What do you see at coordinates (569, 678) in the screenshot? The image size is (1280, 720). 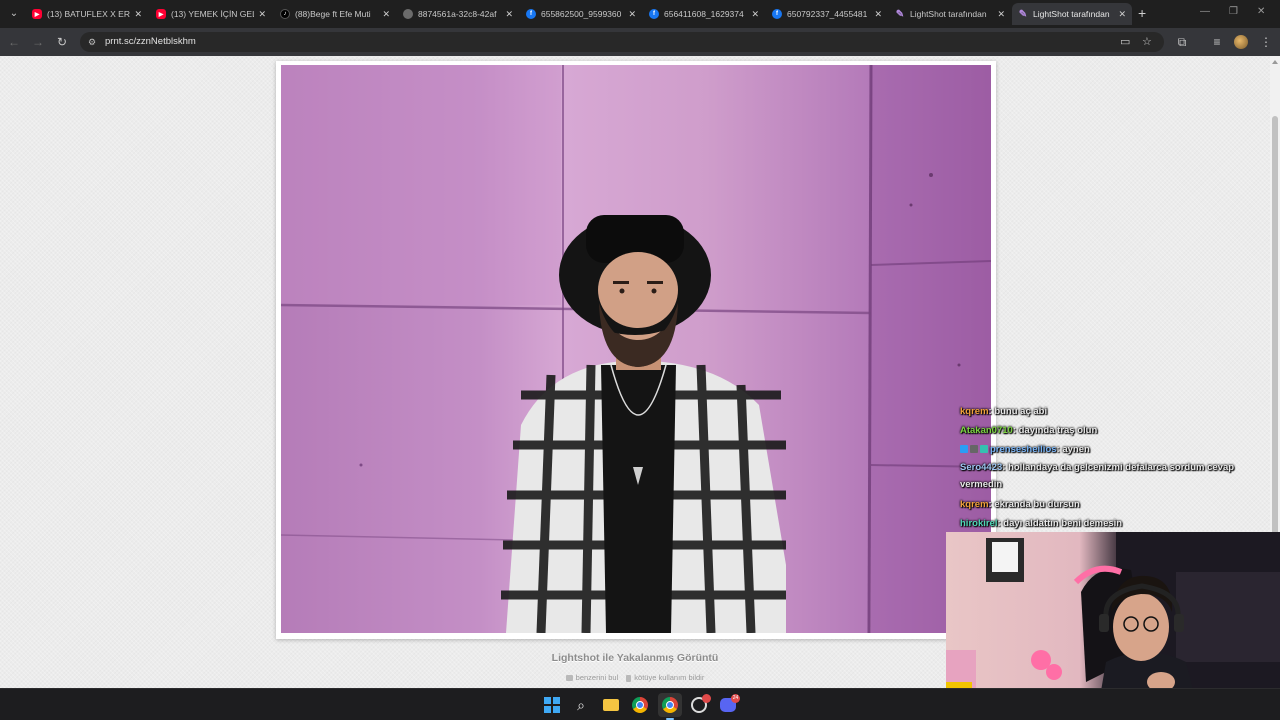 I see `image-icon` at bounding box center [569, 678].